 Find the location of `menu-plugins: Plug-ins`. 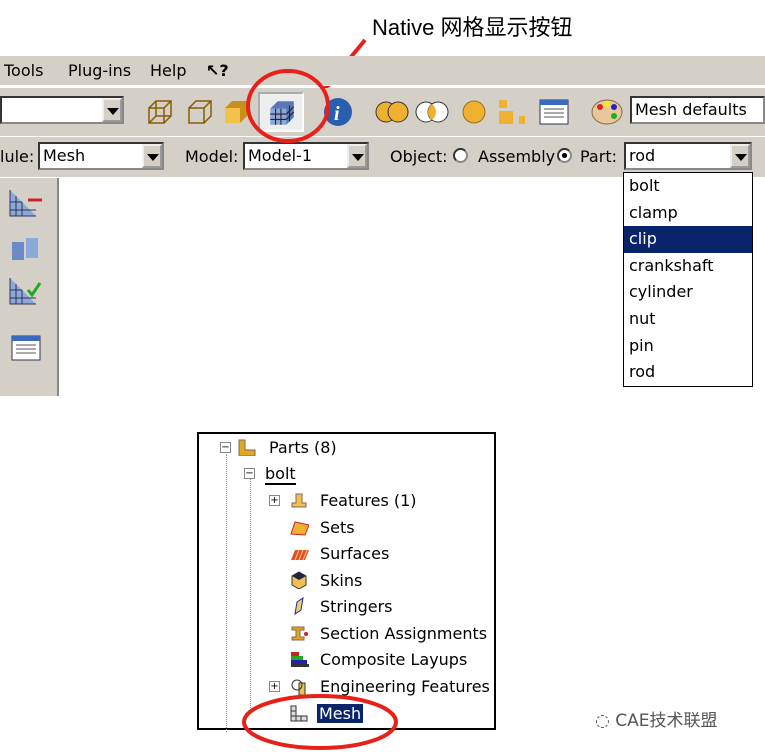

menu-plugins: Plug-ins is located at coordinates (99, 70).